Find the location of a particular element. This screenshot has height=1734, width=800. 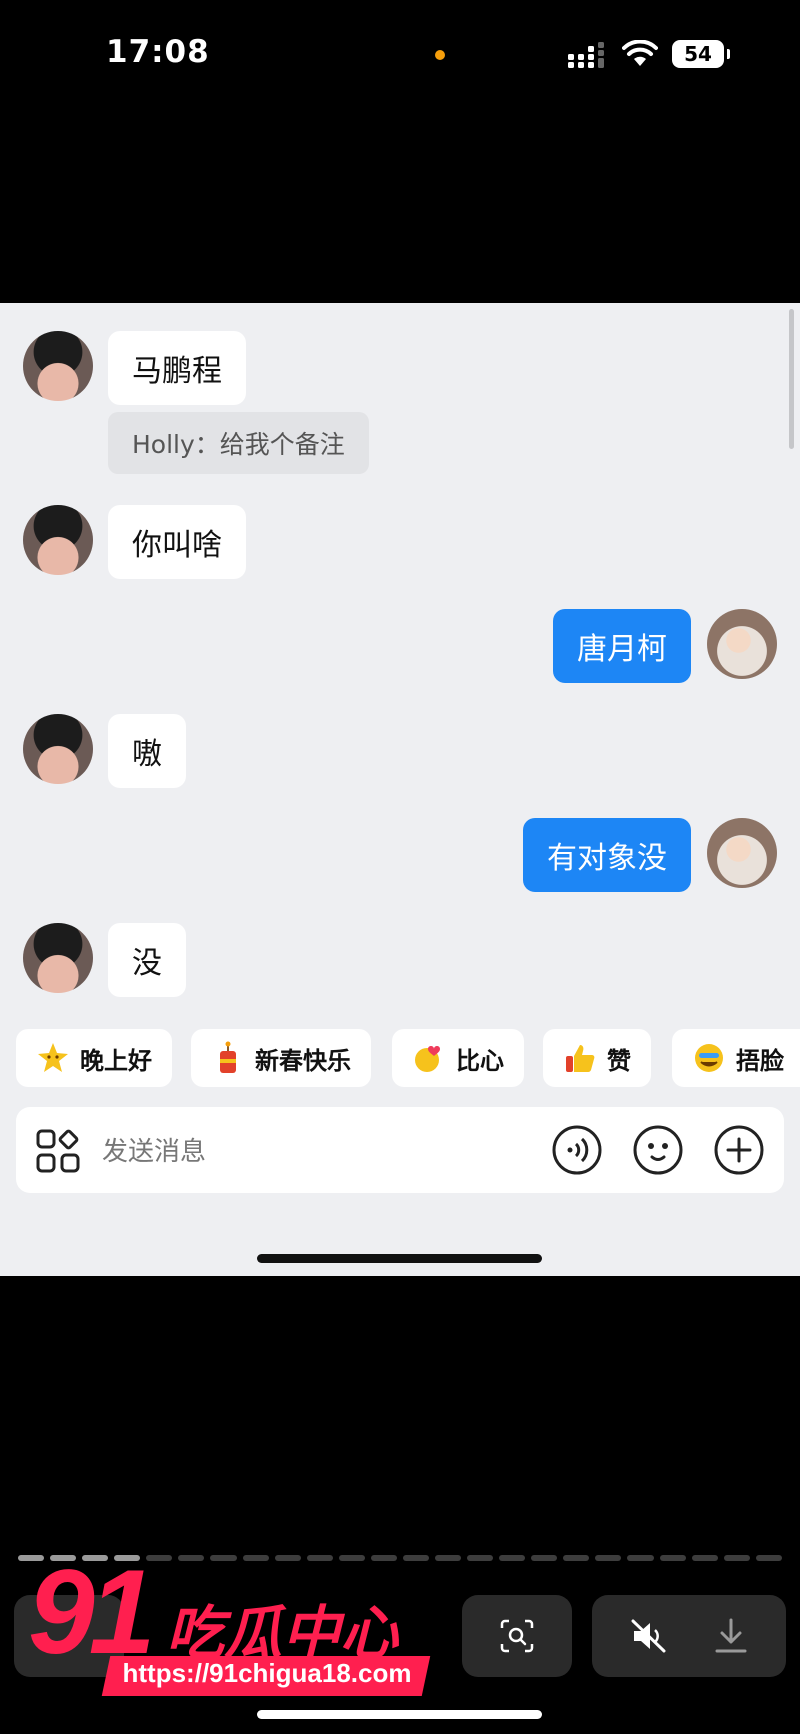

watermark-url: https://91chigua18.com is located at coordinates (267, 1673).